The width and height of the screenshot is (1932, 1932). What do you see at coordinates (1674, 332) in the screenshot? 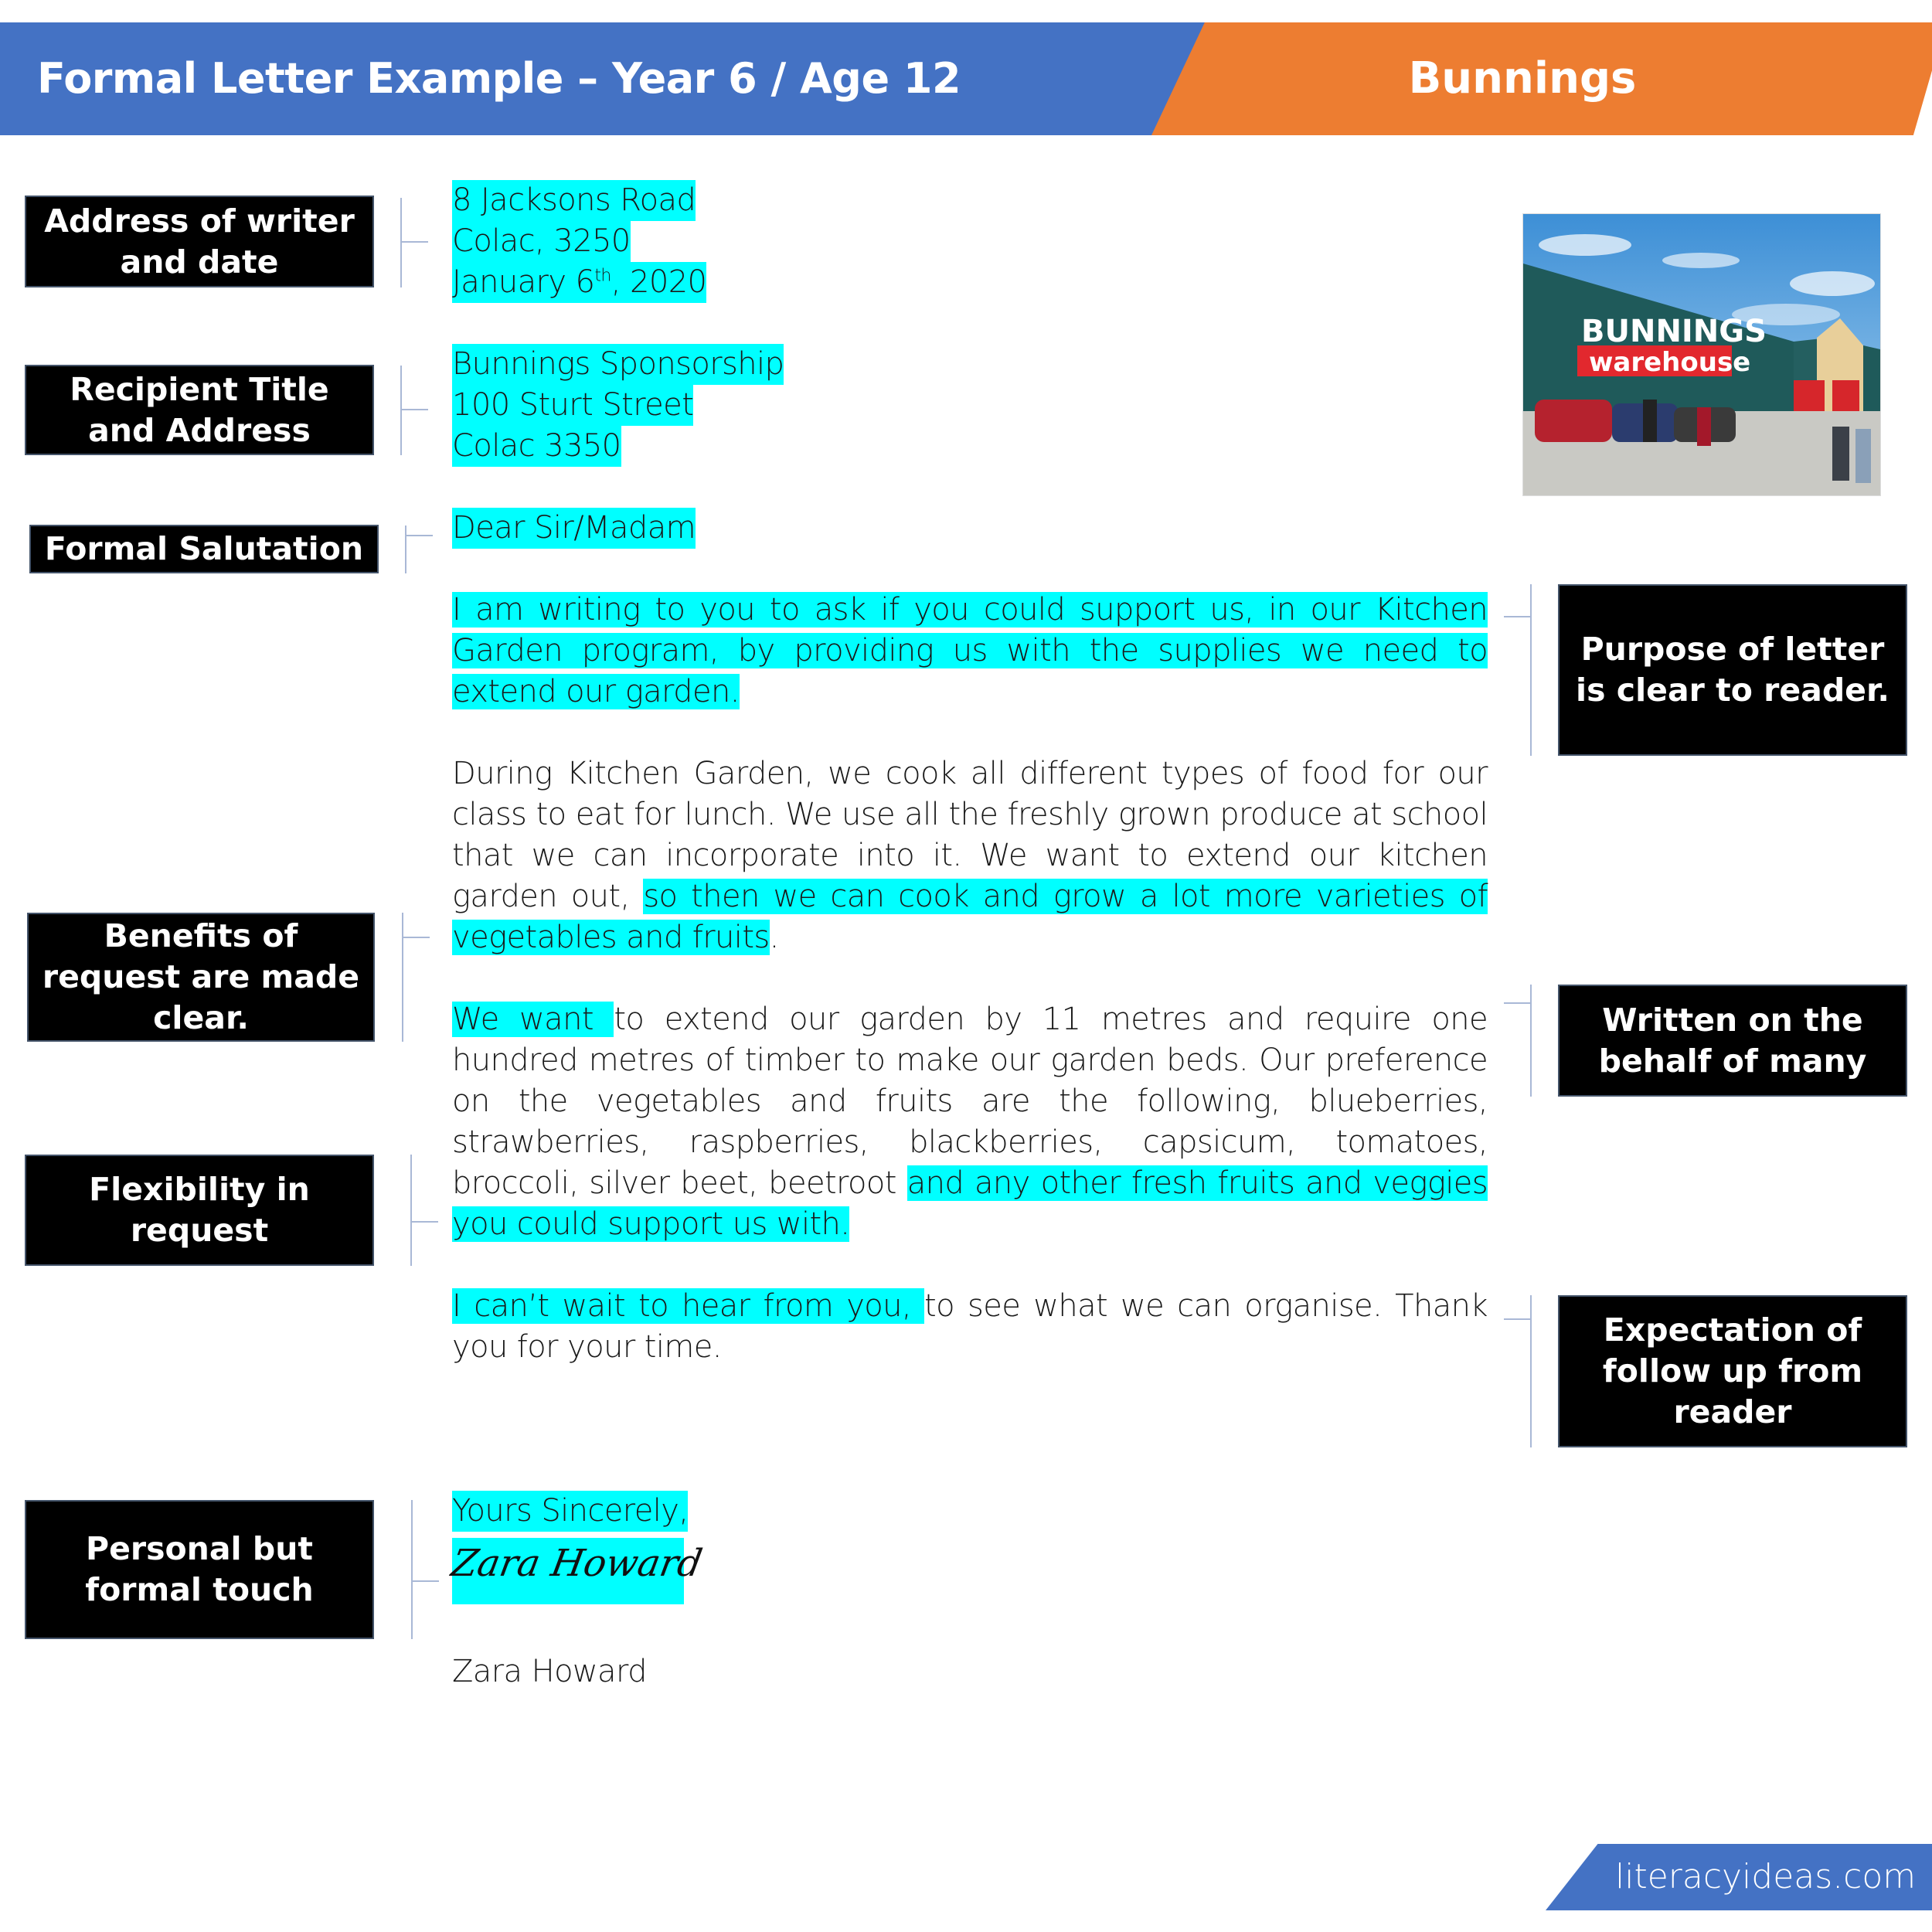
I see `sign-bunnings-text: BUNNINGS` at bounding box center [1674, 332].